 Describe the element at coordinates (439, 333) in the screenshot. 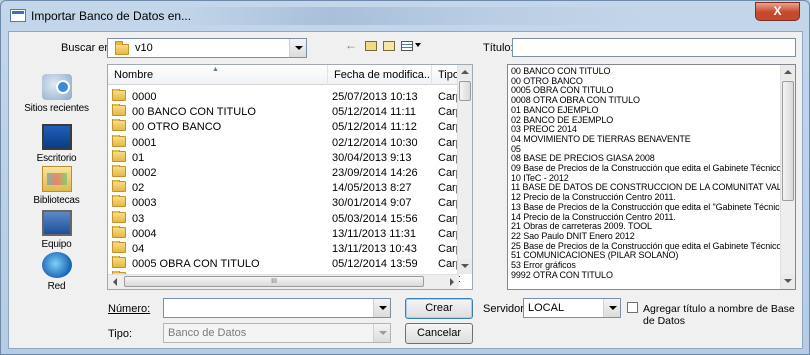

I see `cancel-button: Cancelar` at that location.